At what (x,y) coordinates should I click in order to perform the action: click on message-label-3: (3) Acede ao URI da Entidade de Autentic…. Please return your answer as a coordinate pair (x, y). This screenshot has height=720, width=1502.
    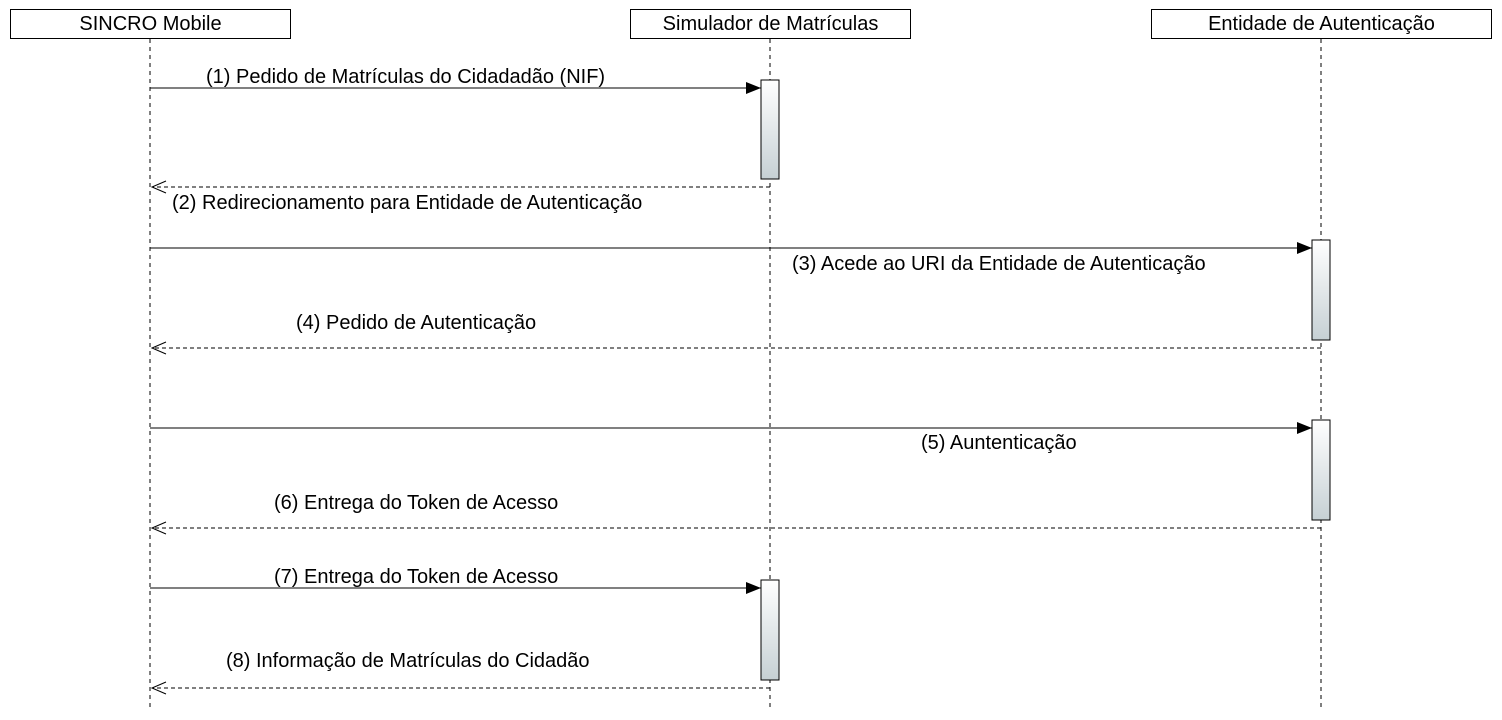
    Looking at the image, I should click on (999, 264).